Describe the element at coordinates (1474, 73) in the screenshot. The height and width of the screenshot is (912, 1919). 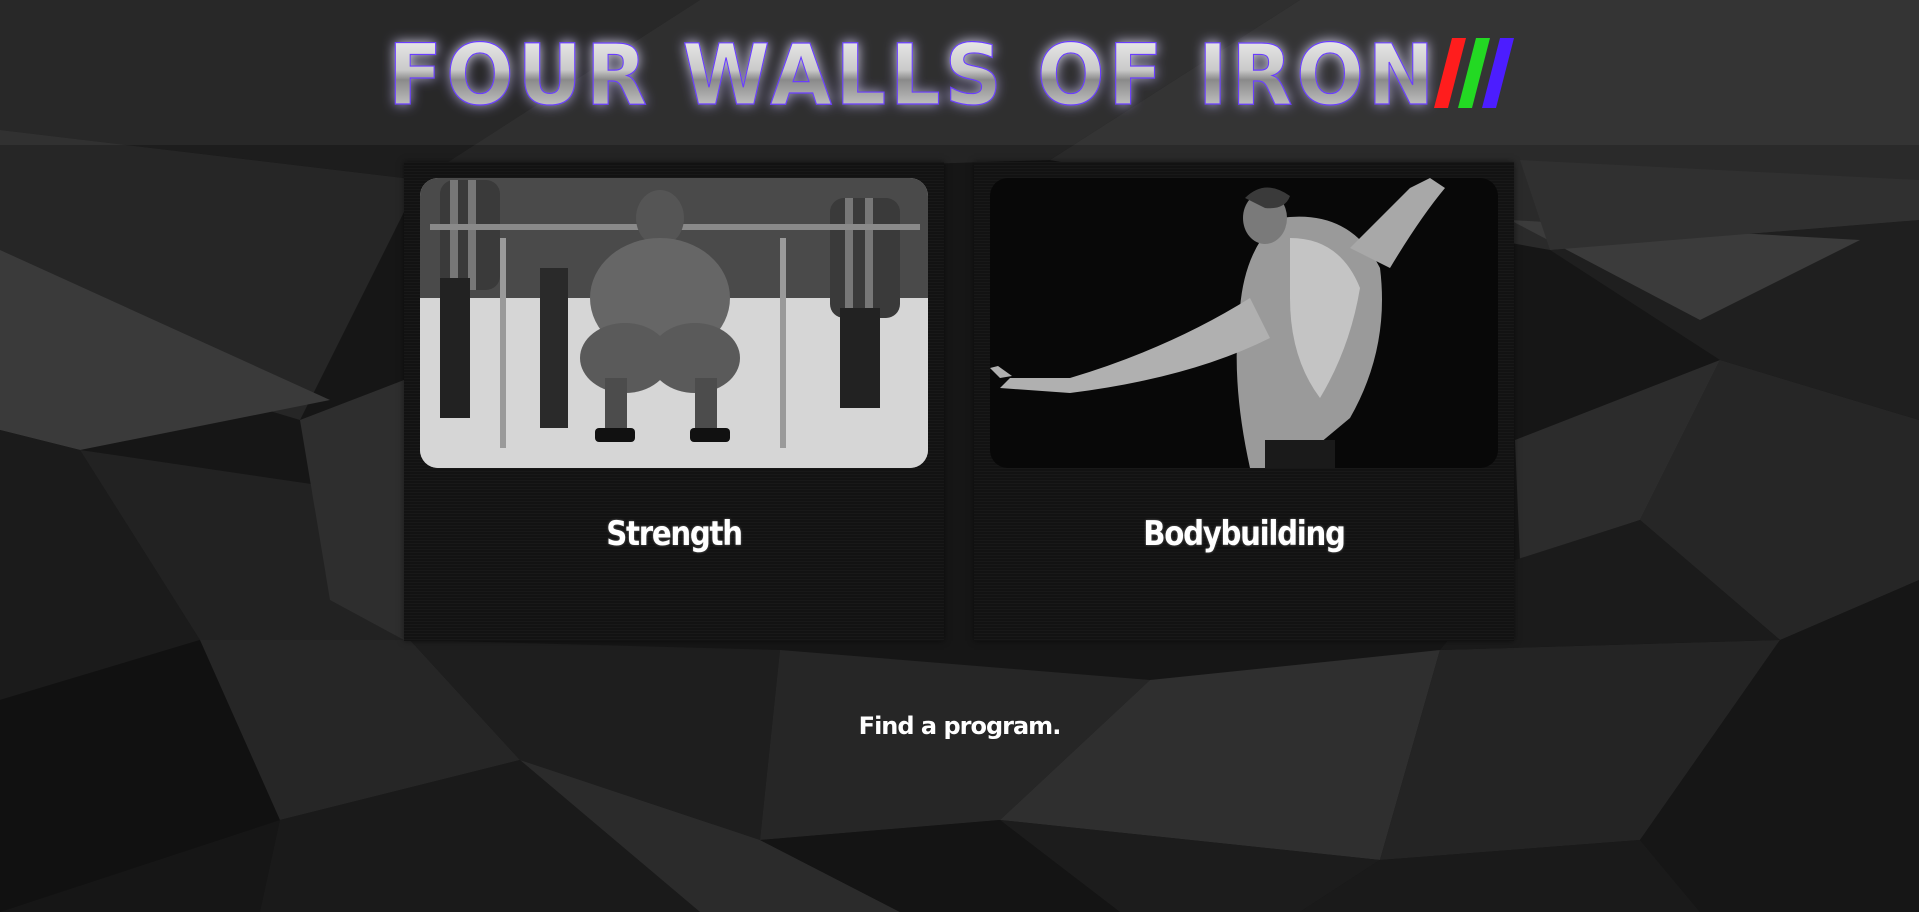
I see `tricolor-slashes-icon` at that location.